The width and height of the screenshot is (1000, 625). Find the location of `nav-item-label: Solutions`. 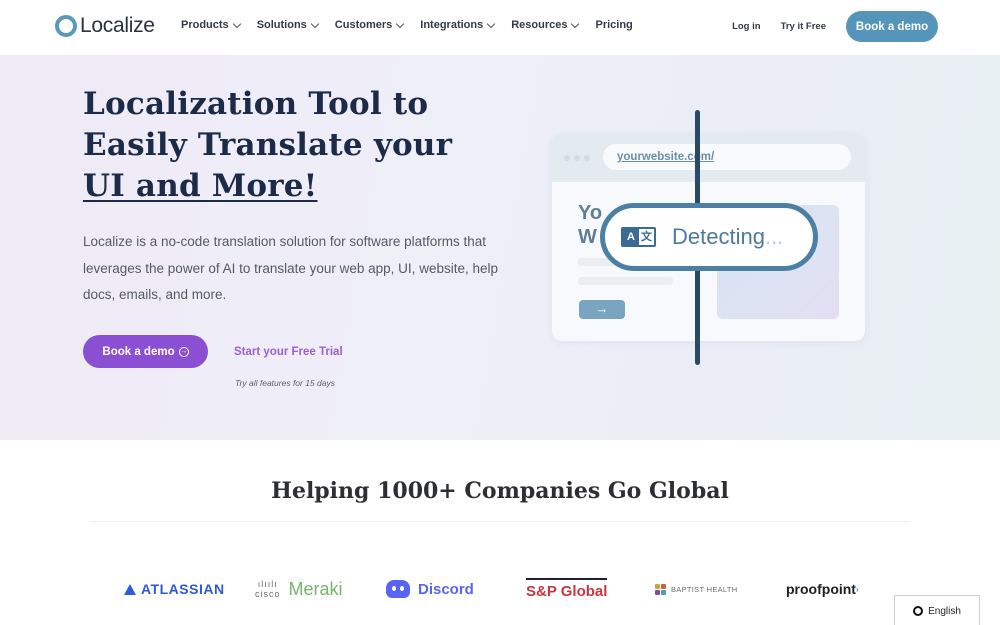

nav-item-label: Solutions is located at coordinates (281, 25).